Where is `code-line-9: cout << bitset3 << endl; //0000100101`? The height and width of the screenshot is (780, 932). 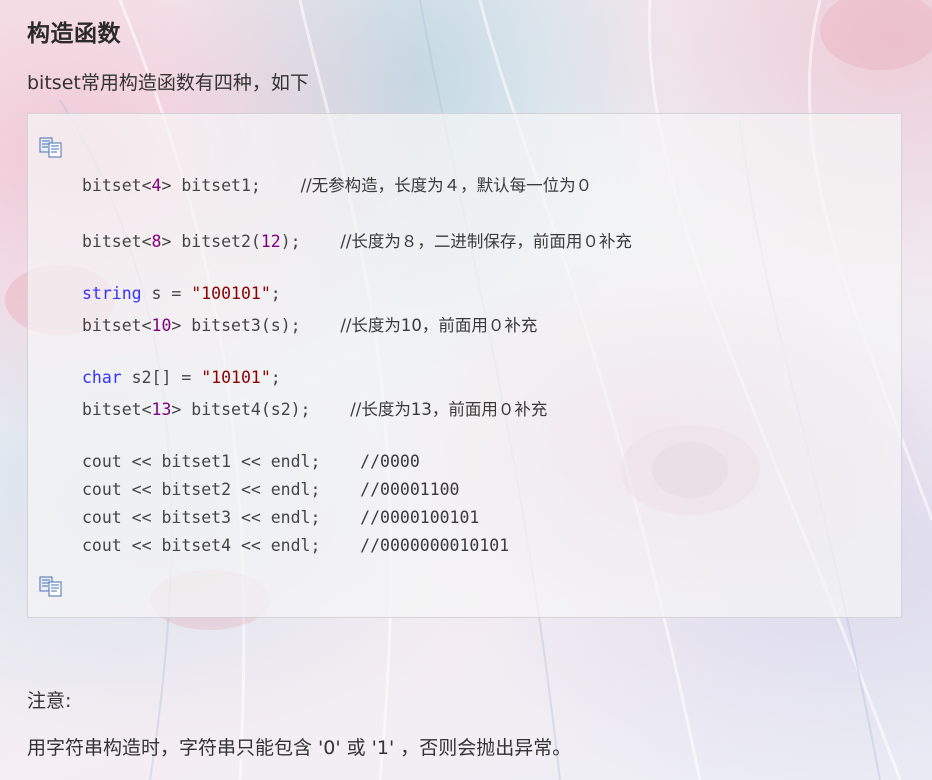
code-line-9: cout << bitset3 << endl; //0000100101 is located at coordinates (281, 517).